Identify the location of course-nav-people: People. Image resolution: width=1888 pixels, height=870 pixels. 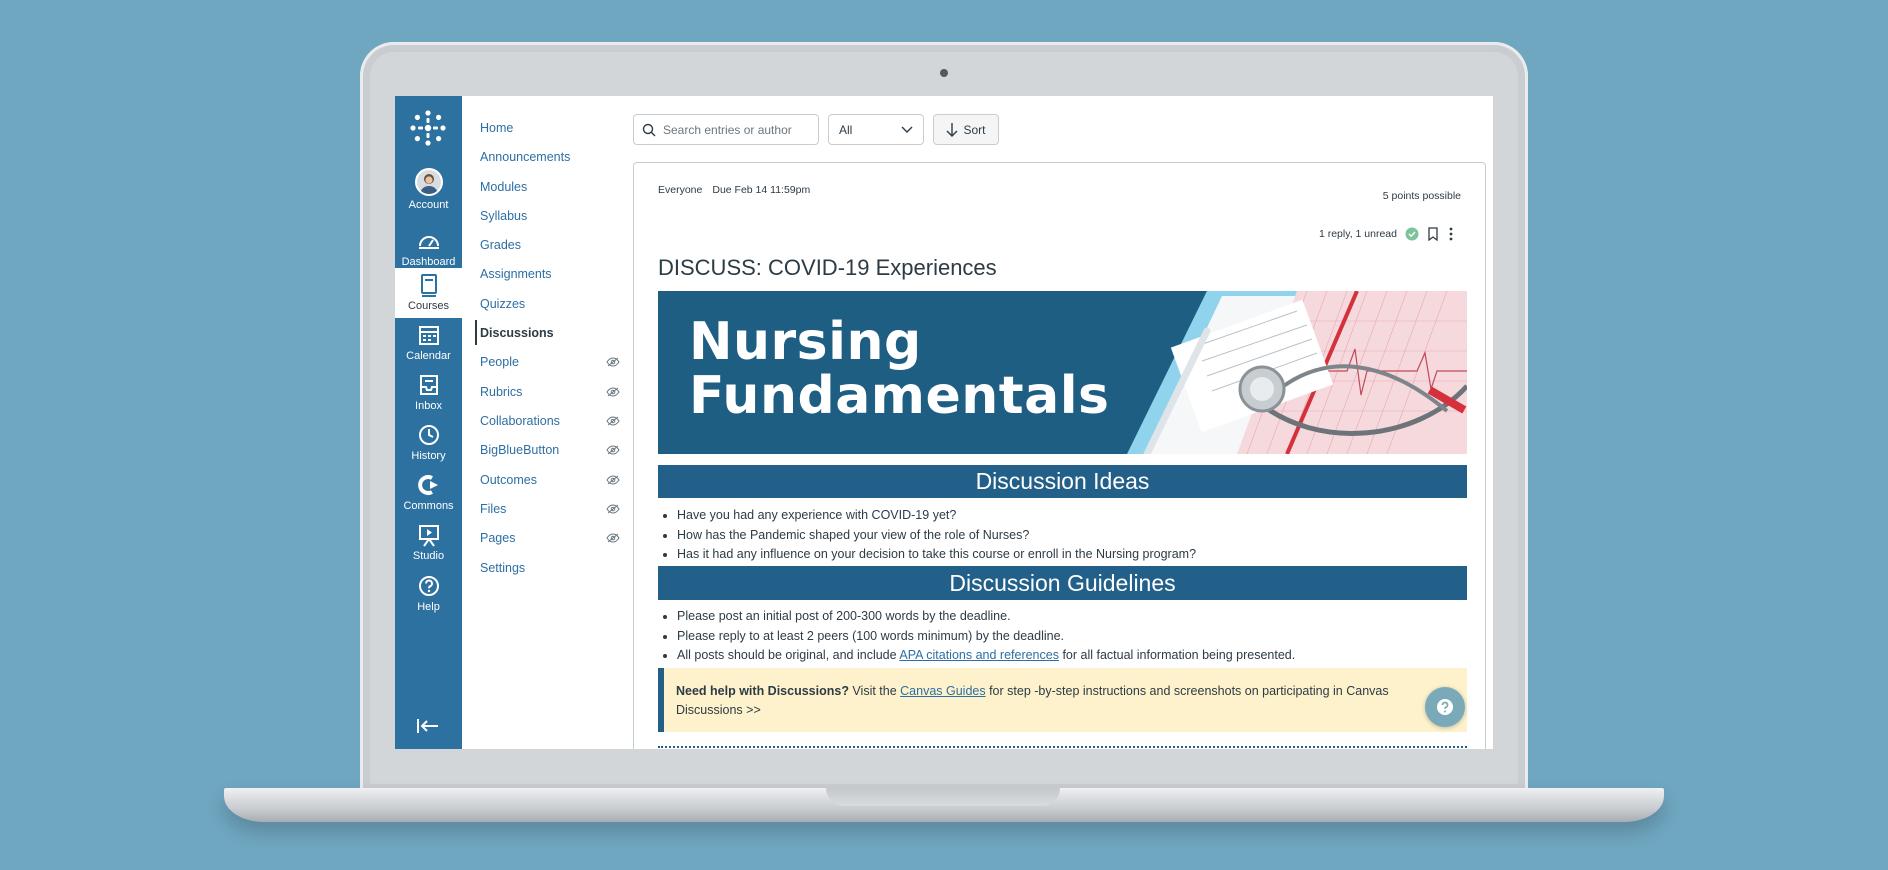
(550, 362).